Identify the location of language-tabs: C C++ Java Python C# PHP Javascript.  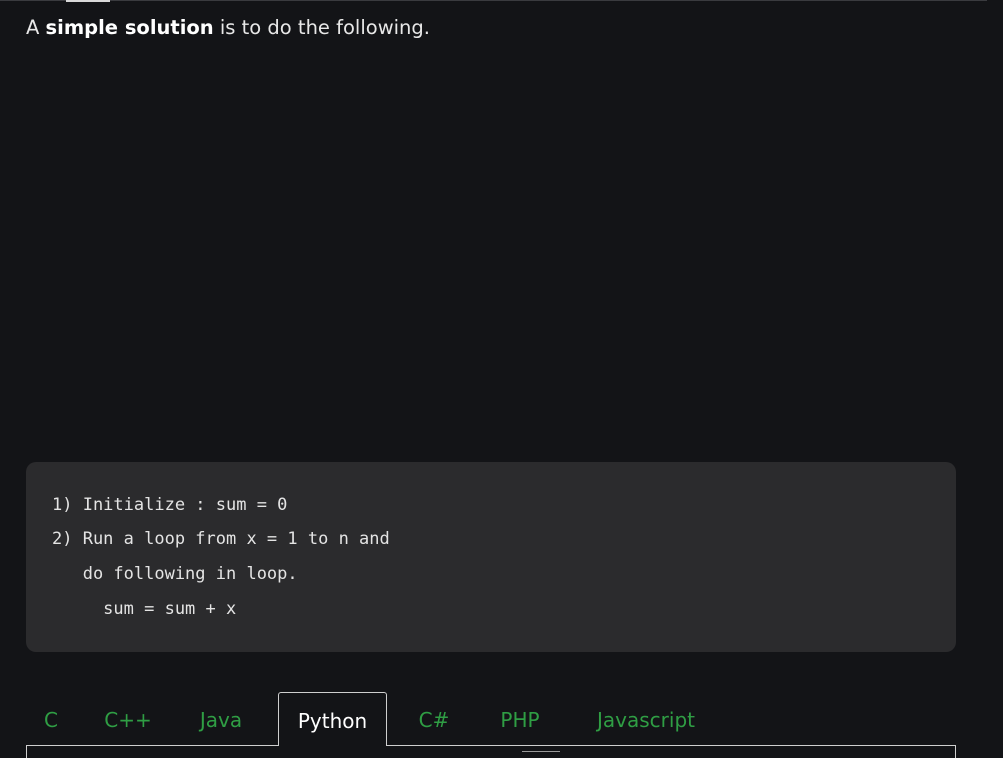
(491, 719).